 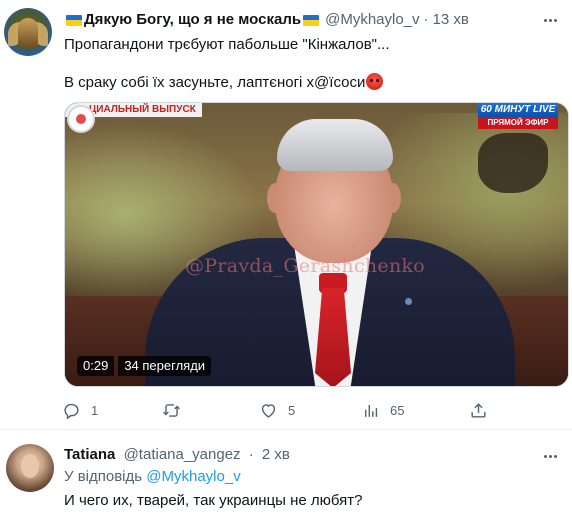 What do you see at coordinates (382, 410) in the screenshot?
I see `views-button: 65` at bounding box center [382, 410].